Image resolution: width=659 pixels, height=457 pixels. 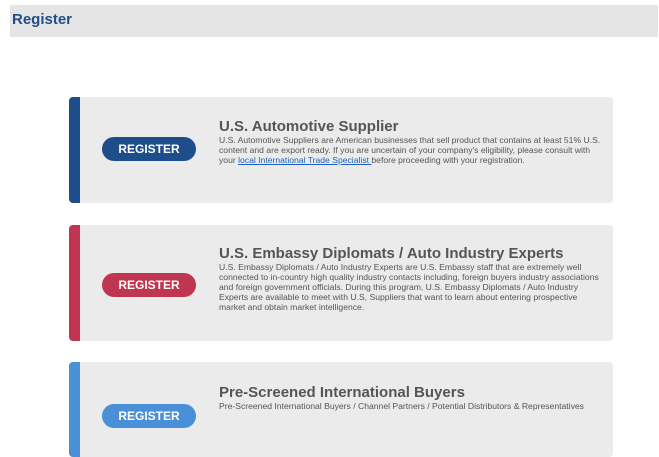 I want to click on card-title: U.S. Automotive Supplier, so click(x=309, y=126).